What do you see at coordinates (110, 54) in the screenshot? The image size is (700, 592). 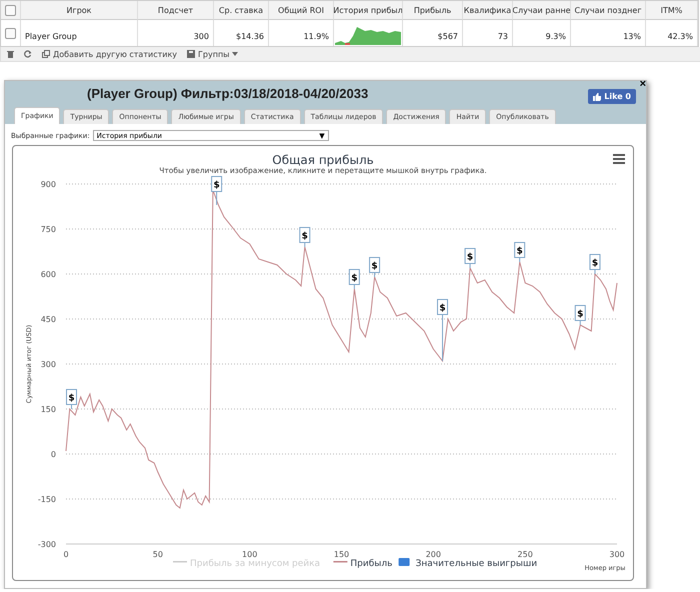 I see `add-statistic-button: Добавить другую статистику` at bounding box center [110, 54].